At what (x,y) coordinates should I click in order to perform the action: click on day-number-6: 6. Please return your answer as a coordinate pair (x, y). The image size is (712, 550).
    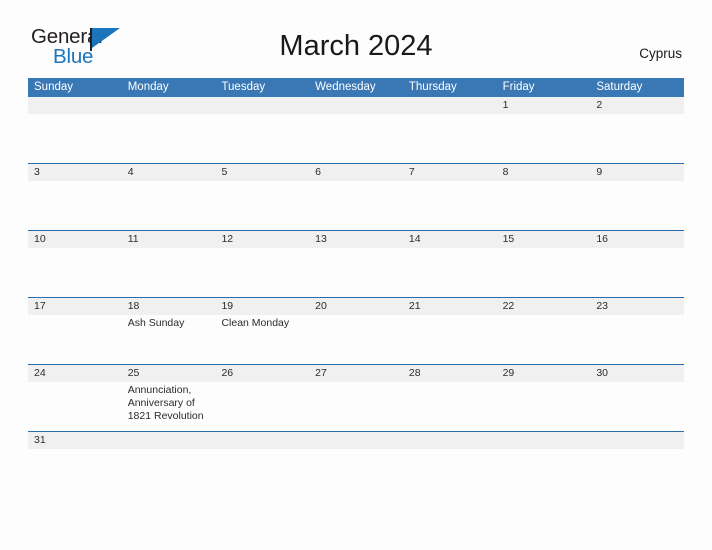
    Looking at the image, I should click on (356, 172).